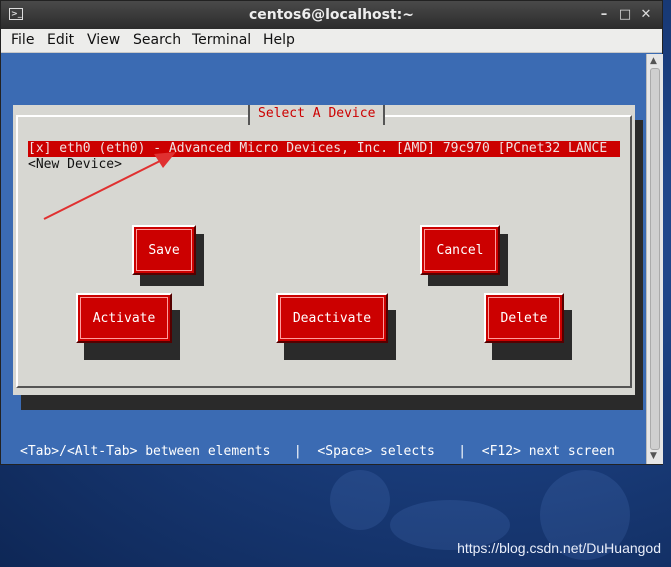  Describe the element at coordinates (360, 500) in the screenshot. I see `desktop-decoration` at that location.